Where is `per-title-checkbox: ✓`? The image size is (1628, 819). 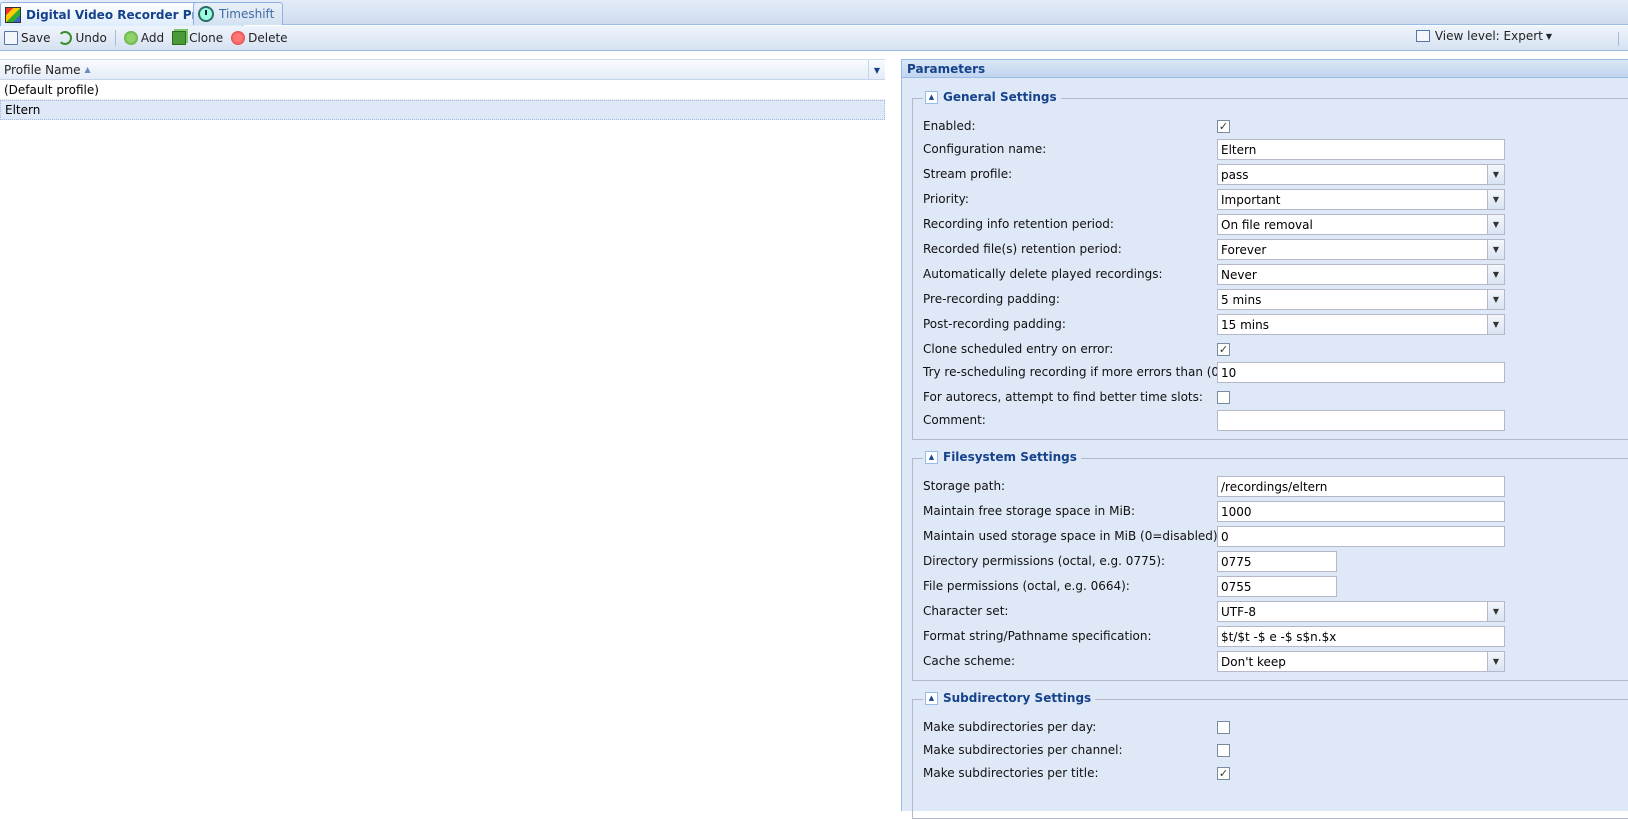
per-title-checkbox: ✓ is located at coordinates (1223, 773).